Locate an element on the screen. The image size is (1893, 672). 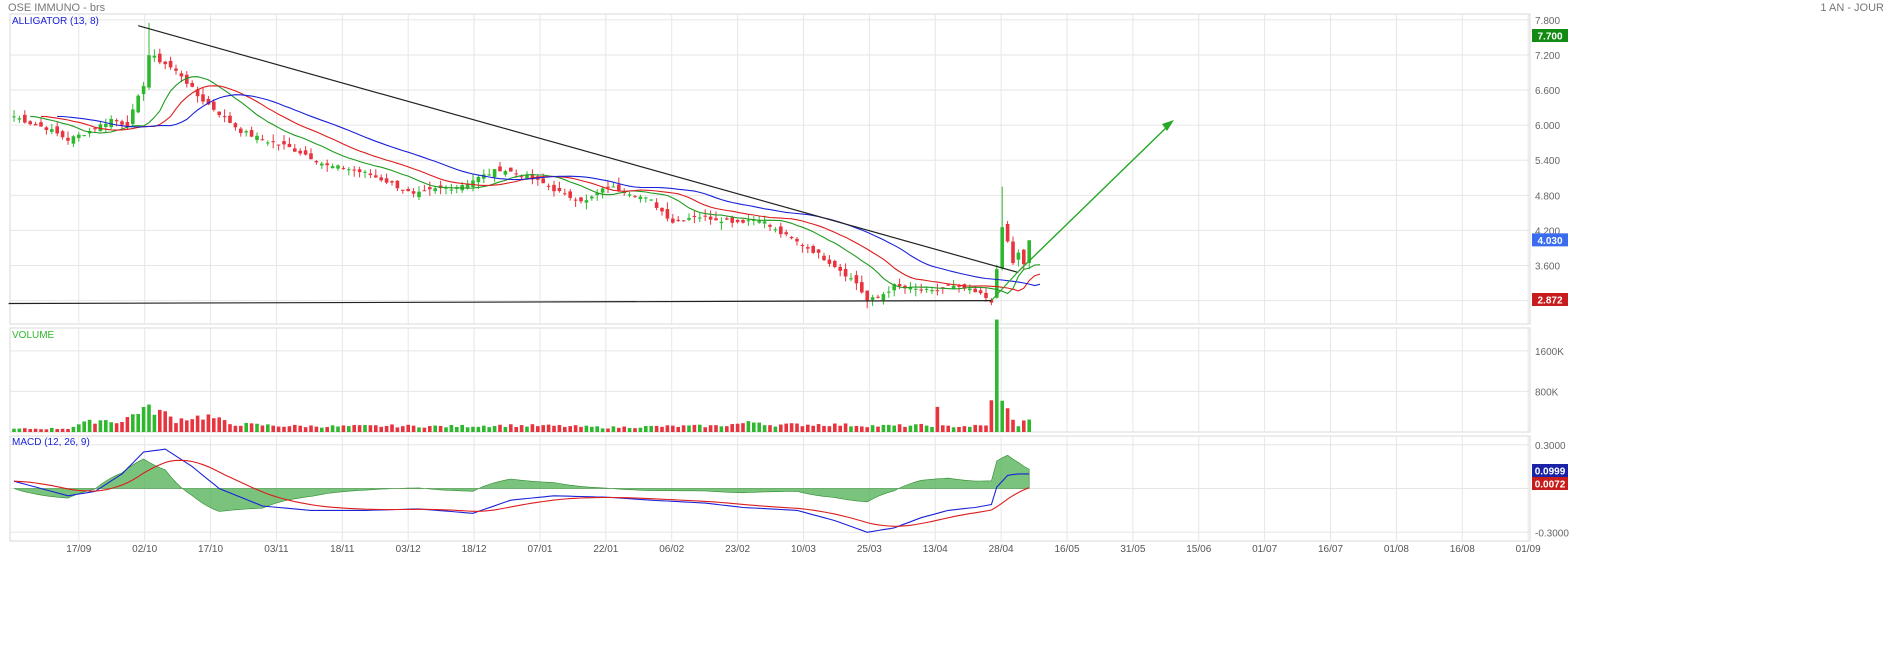
x-tick-label: 18/12 is located at coordinates (474, 549).